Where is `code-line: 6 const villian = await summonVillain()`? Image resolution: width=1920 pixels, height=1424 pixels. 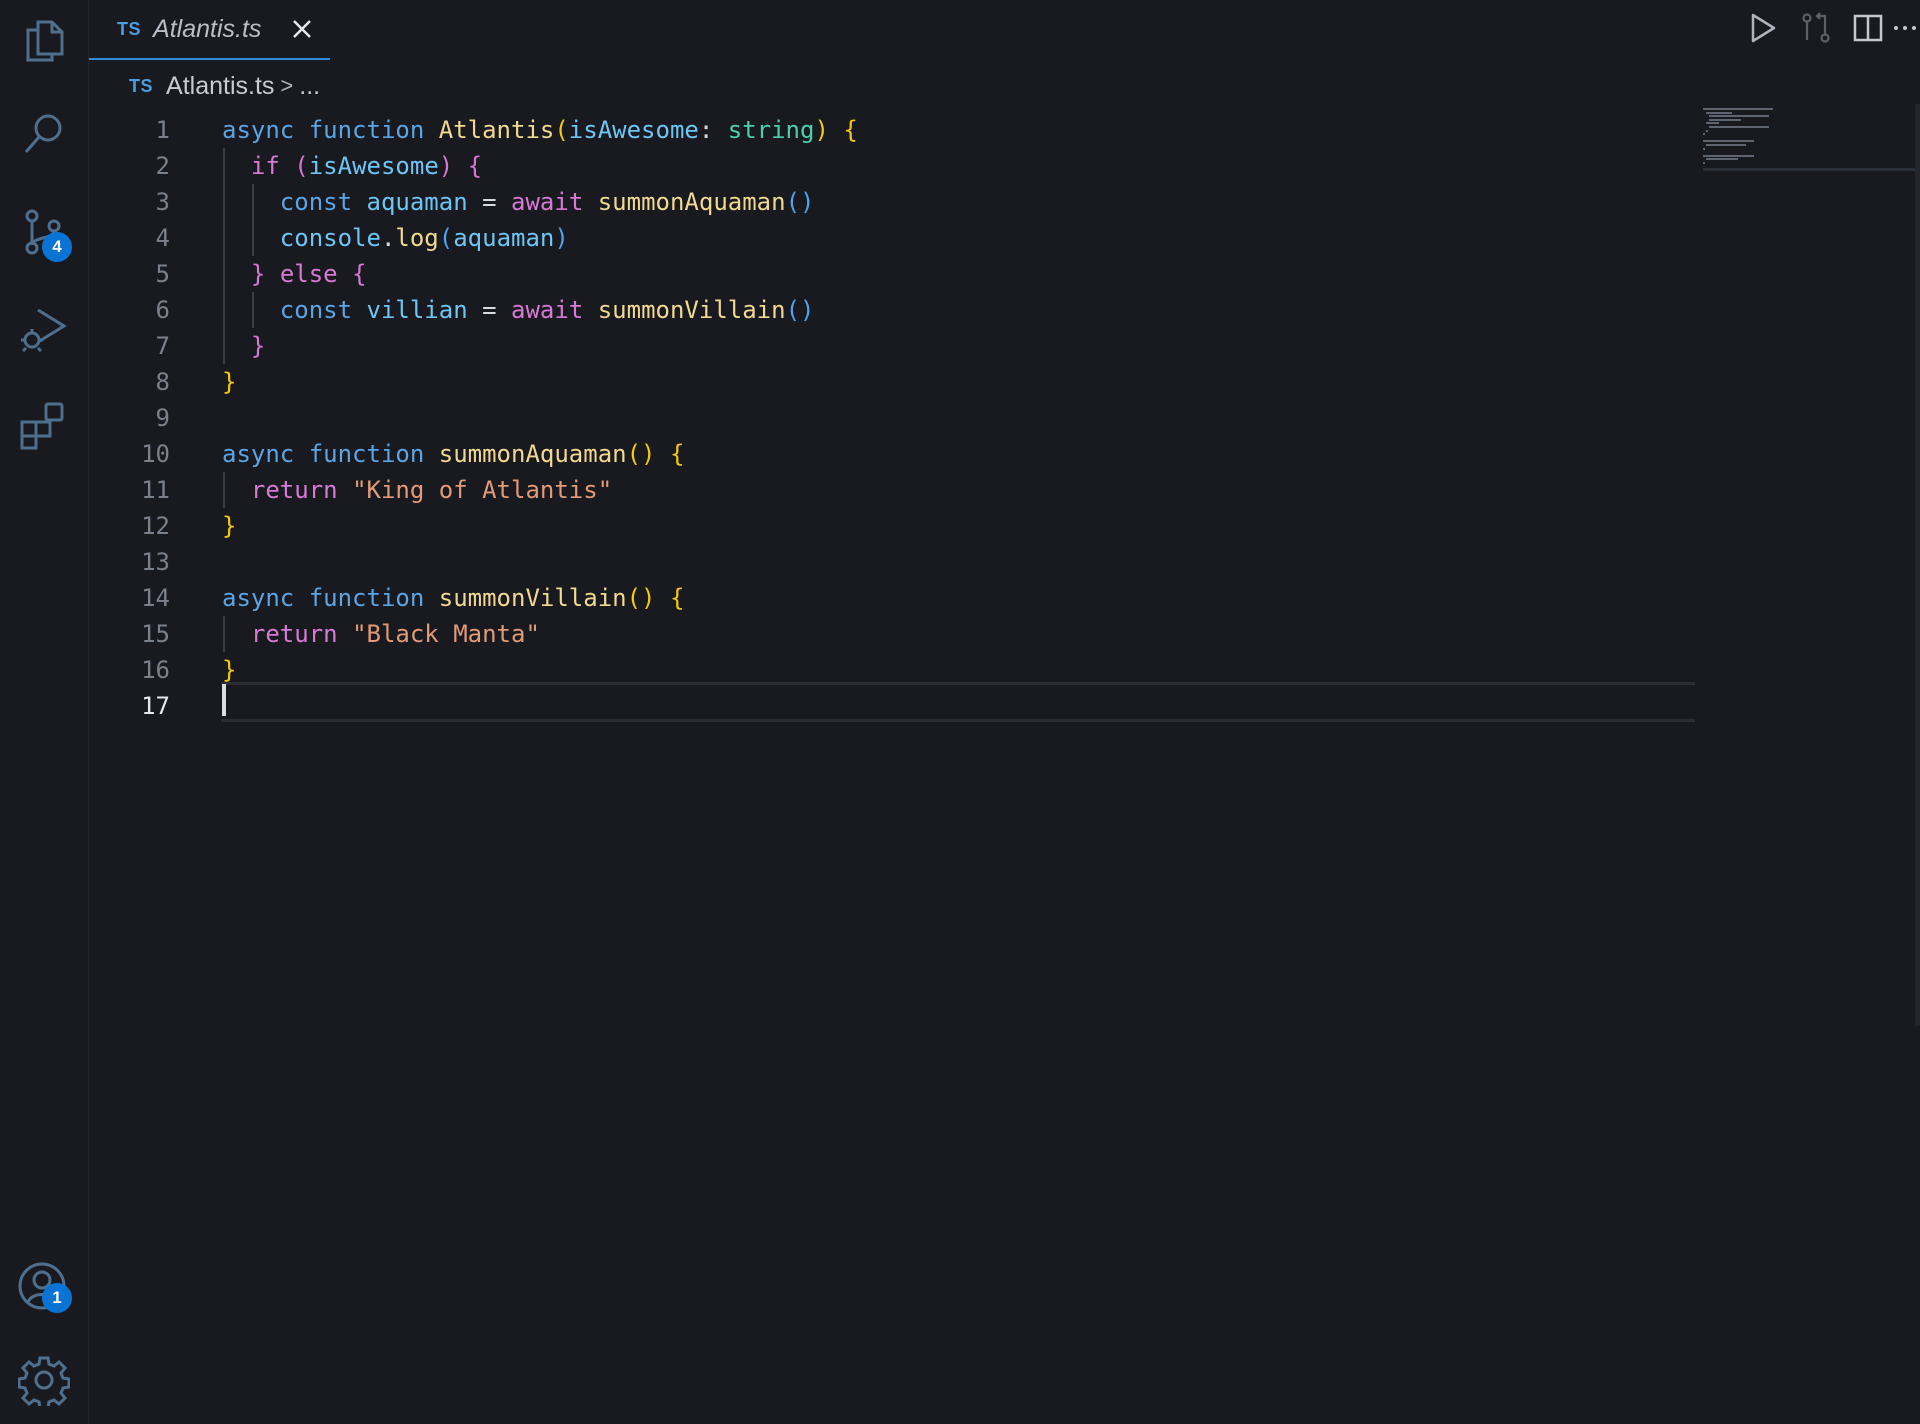
code-line: 6 const villian = await summonVillain() is located at coordinates (894, 310).